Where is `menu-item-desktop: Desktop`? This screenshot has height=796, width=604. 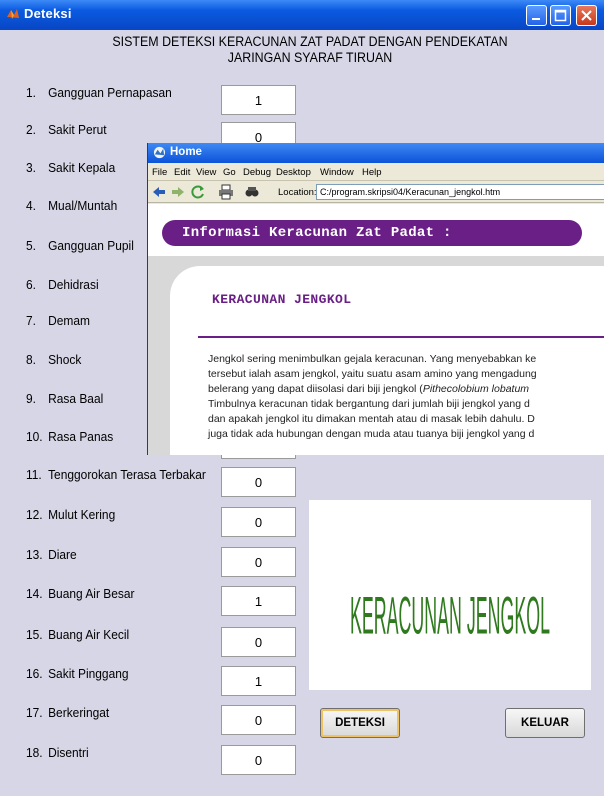 menu-item-desktop: Desktop is located at coordinates (293, 172).